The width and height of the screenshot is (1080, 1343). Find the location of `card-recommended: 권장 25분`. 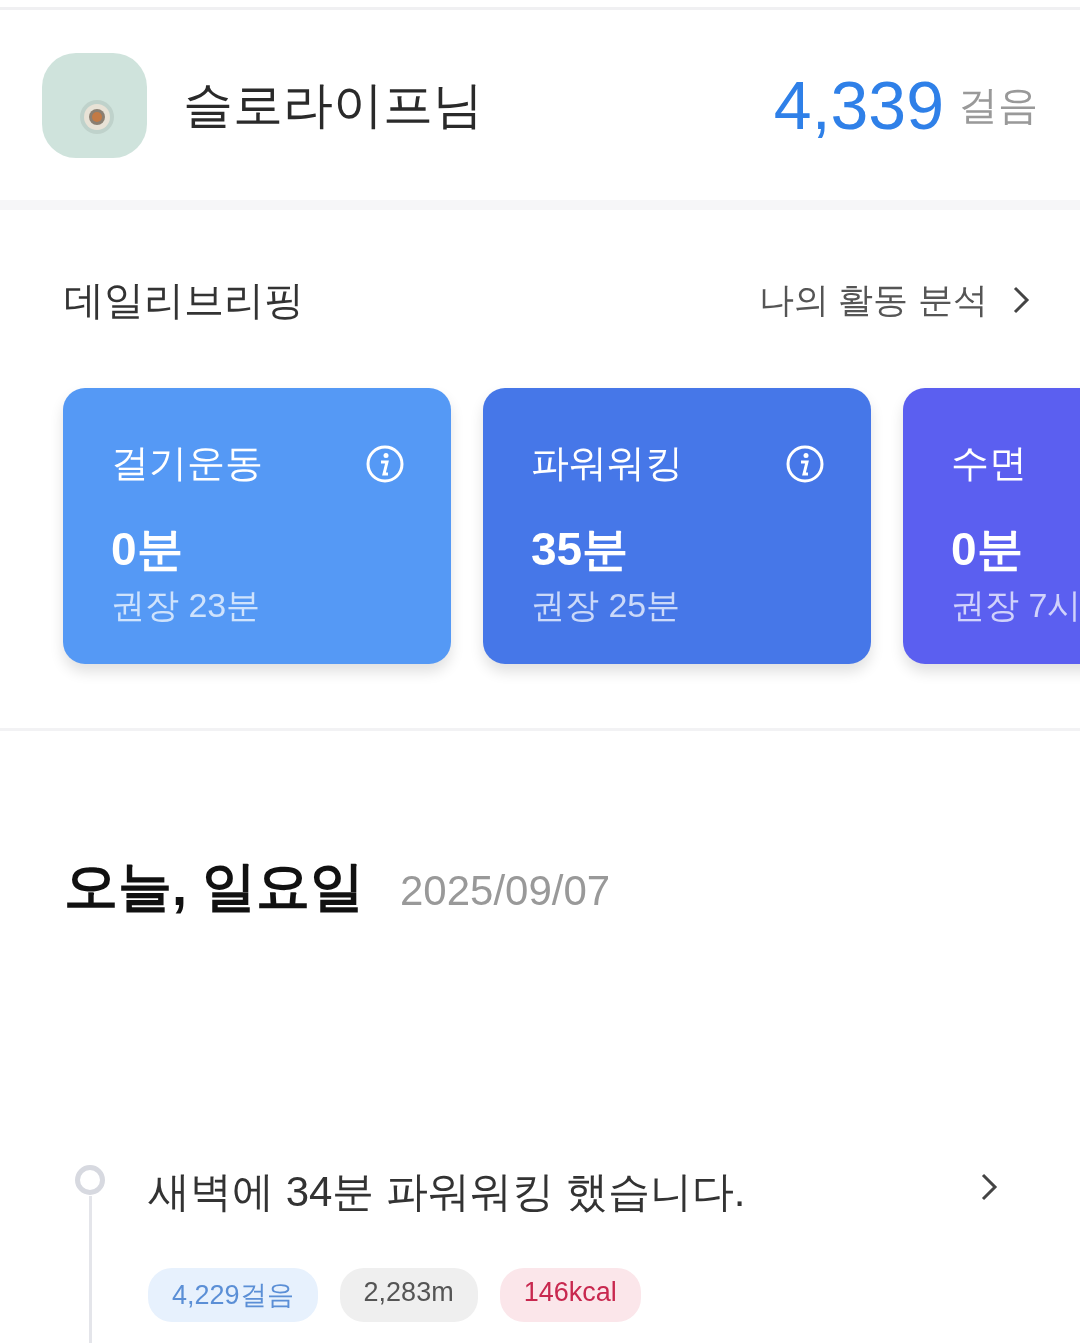

card-recommended: 권장 25분 is located at coordinates (606, 605).